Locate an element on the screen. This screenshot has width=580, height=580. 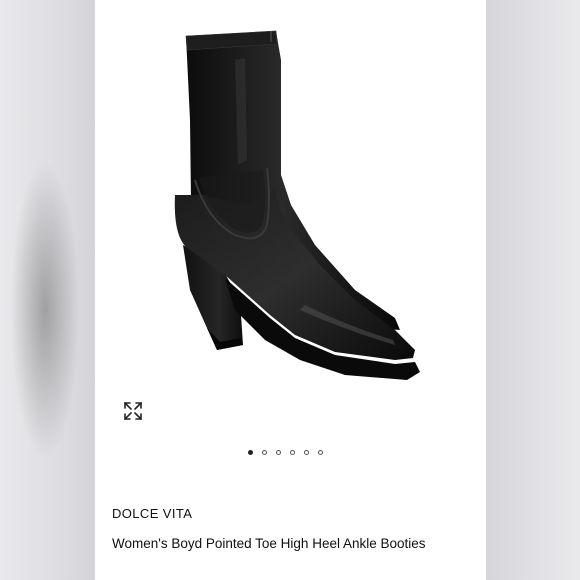
expand-arrows-icon is located at coordinates (133, 411).